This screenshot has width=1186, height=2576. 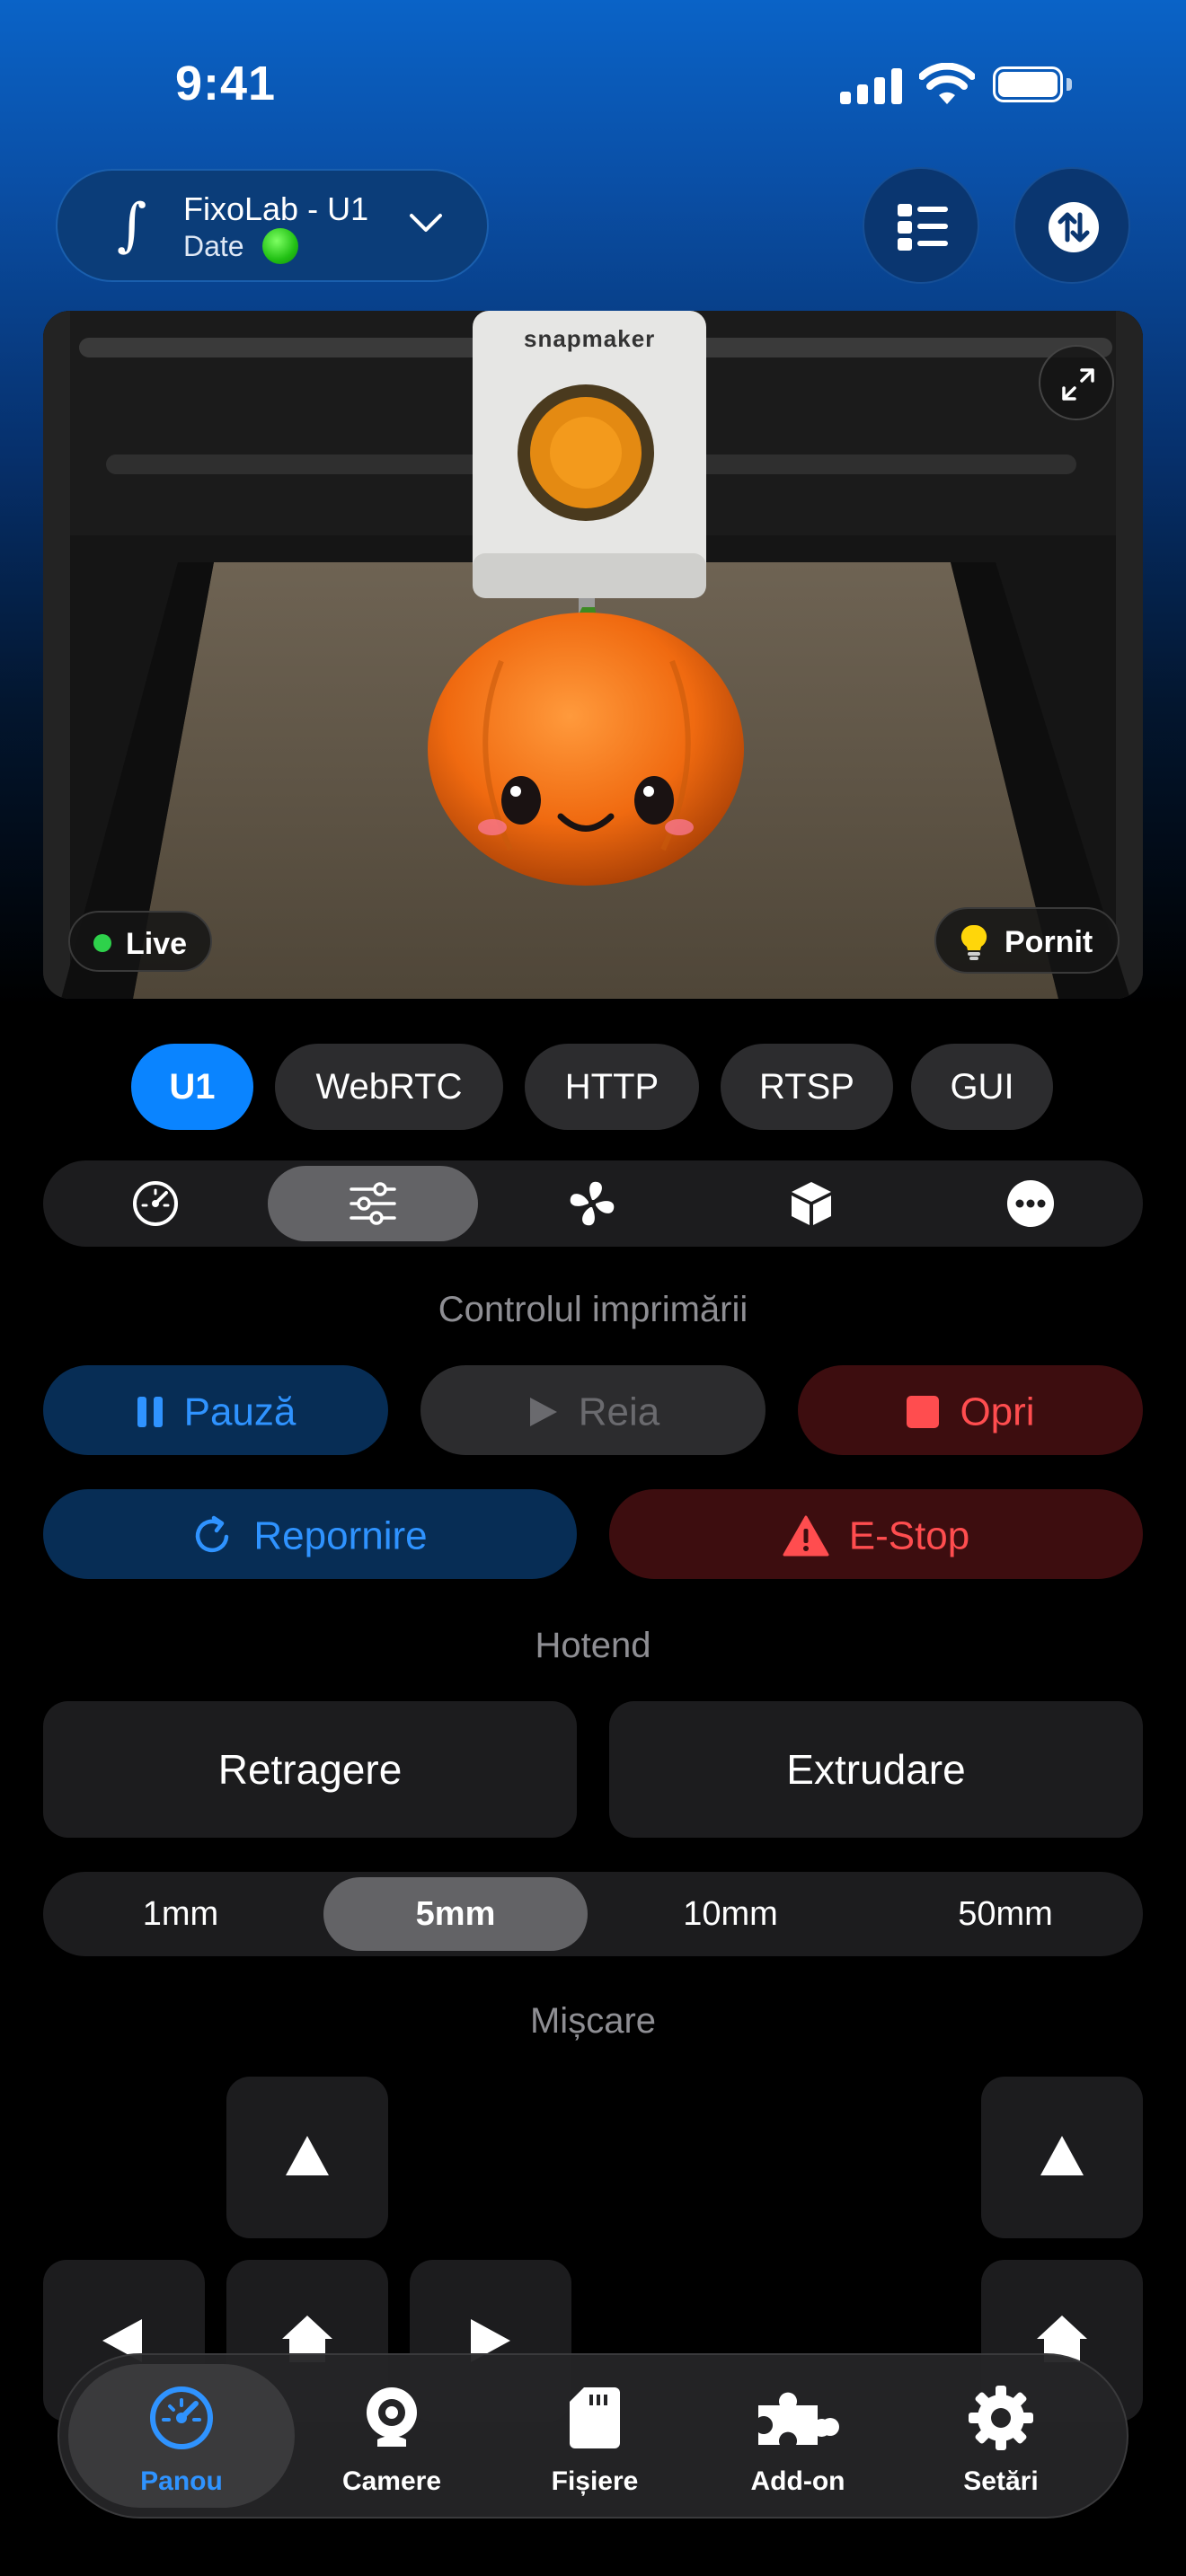 What do you see at coordinates (181, 1914) in the screenshot?
I see `step-1mm: 1mm` at bounding box center [181, 1914].